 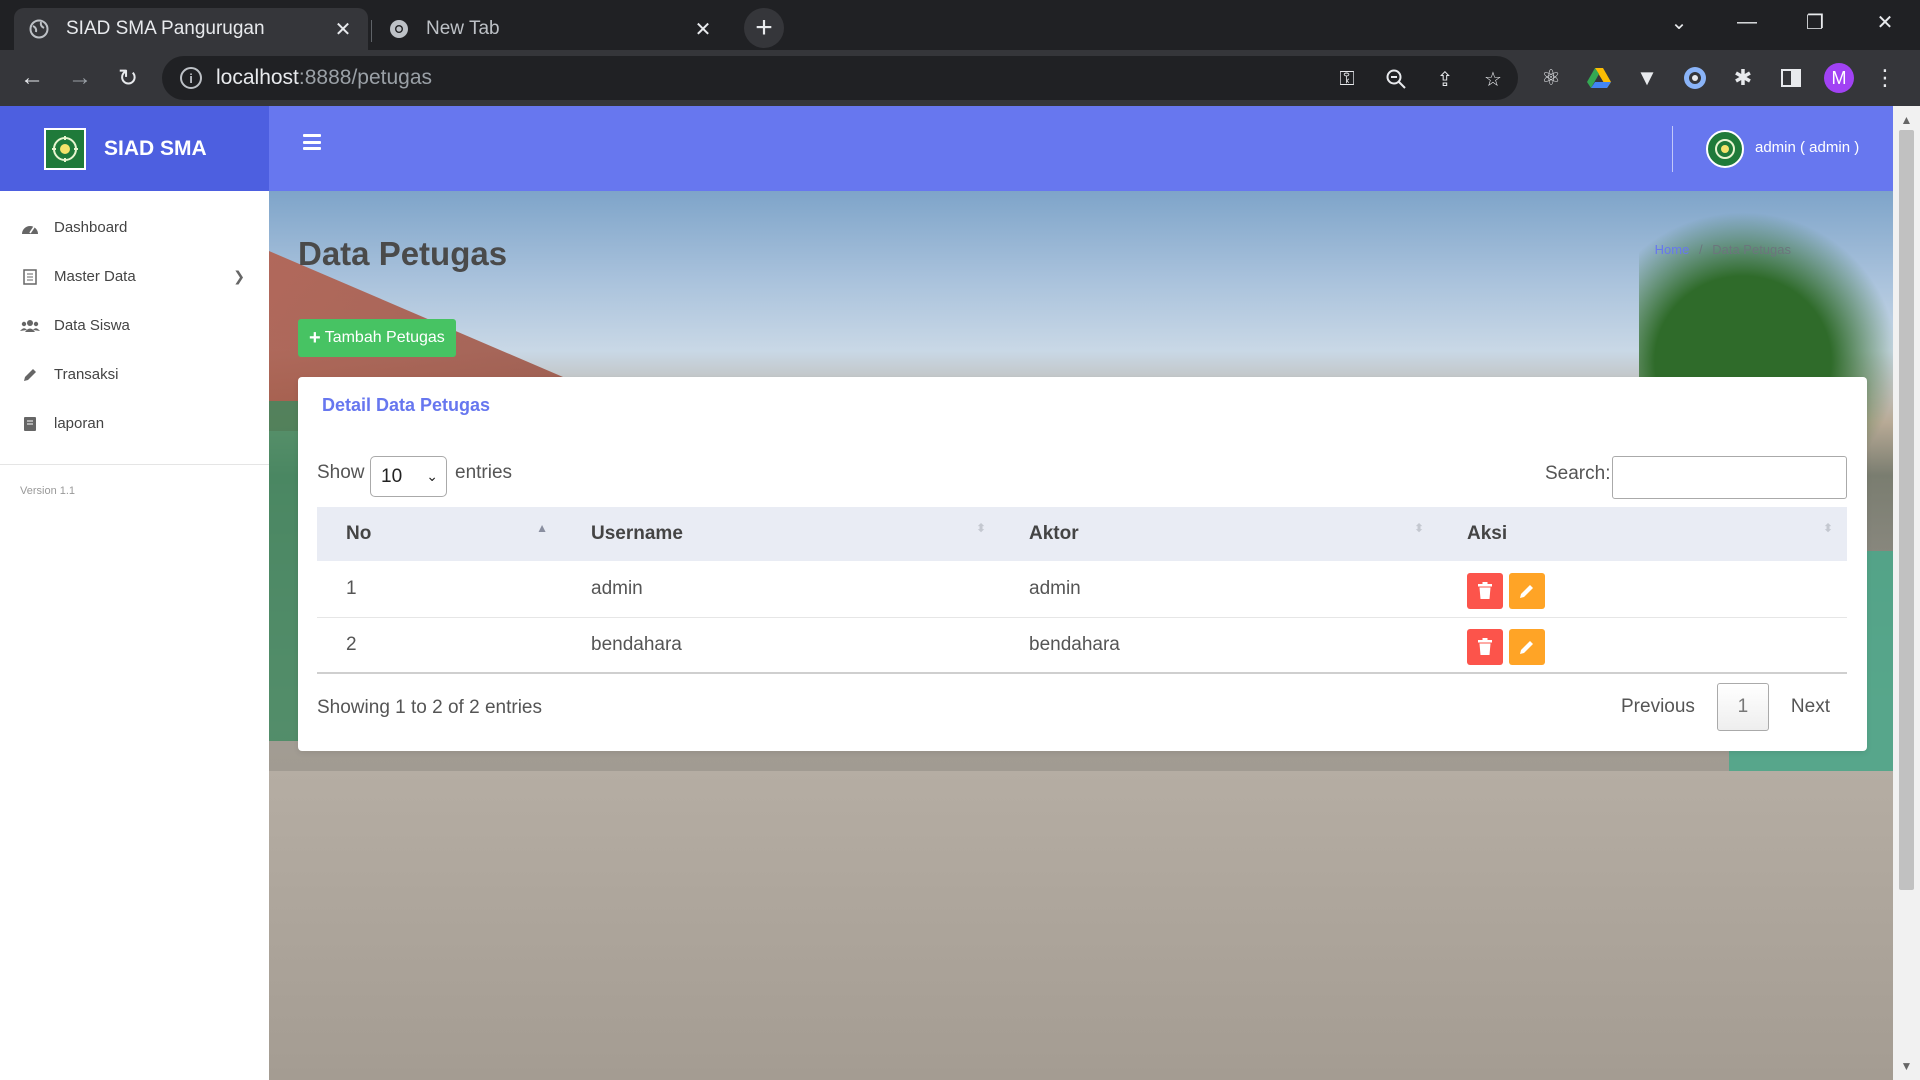 What do you see at coordinates (1751, 249) in the screenshot?
I see `breadcrumb-current: Data Petugas` at bounding box center [1751, 249].